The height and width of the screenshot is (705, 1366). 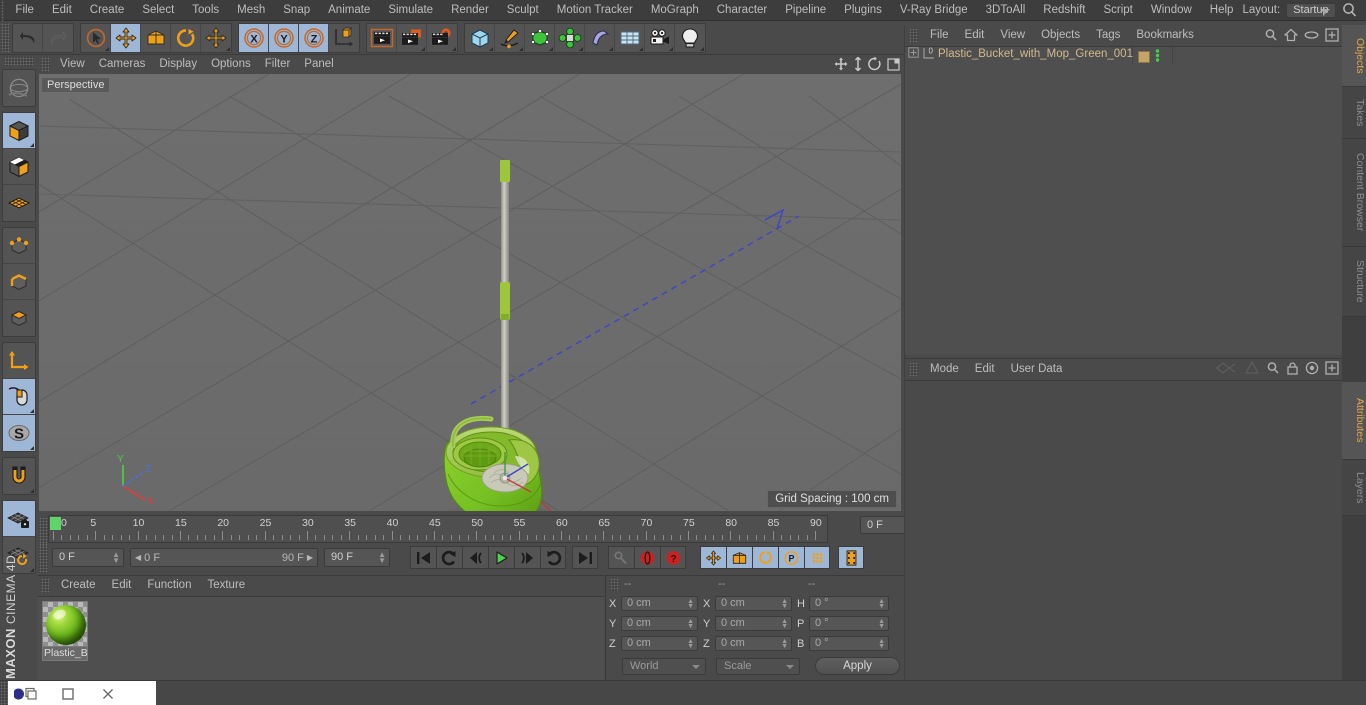 What do you see at coordinates (72, 64) in the screenshot?
I see `viewport-menu-view: View` at bounding box center [72, 64].